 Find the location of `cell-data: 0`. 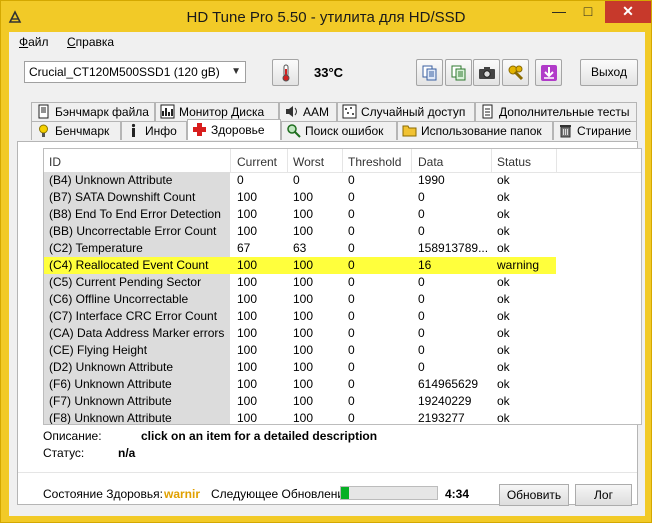

cell-data: 0 is located at coordinates (421, 350).